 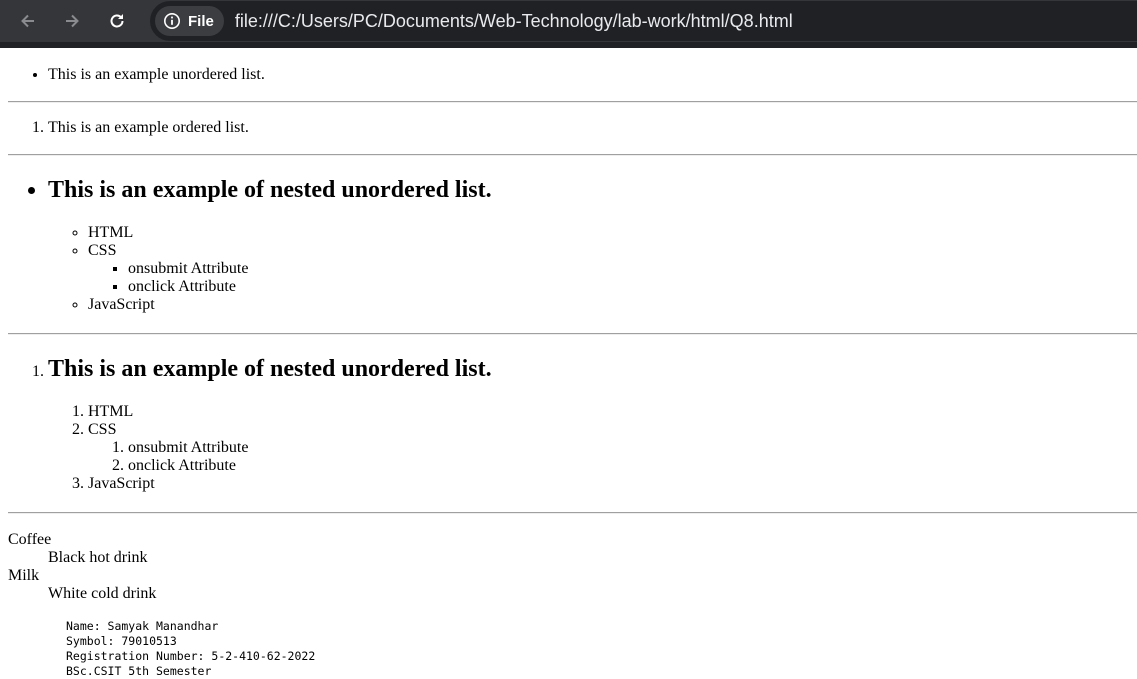 I want to click on back-button, so click(x=28, y=21).